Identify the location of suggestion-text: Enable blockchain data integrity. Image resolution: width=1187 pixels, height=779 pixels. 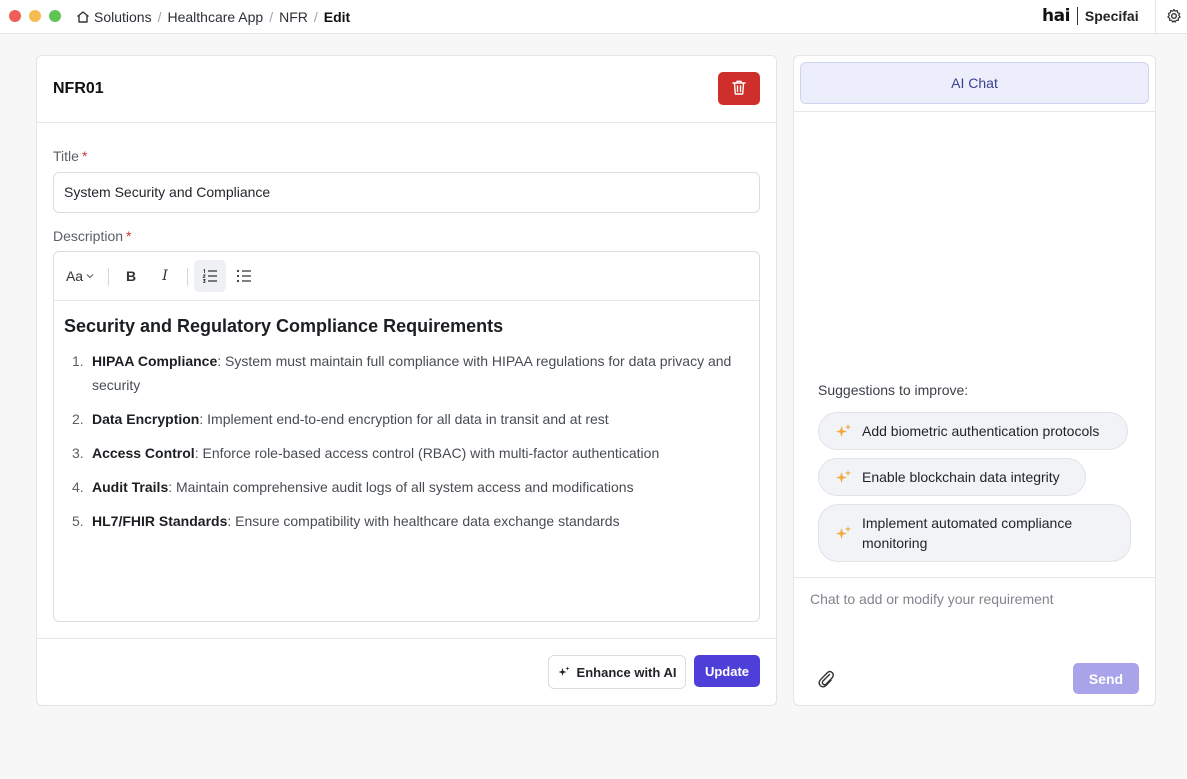
(961, 477).